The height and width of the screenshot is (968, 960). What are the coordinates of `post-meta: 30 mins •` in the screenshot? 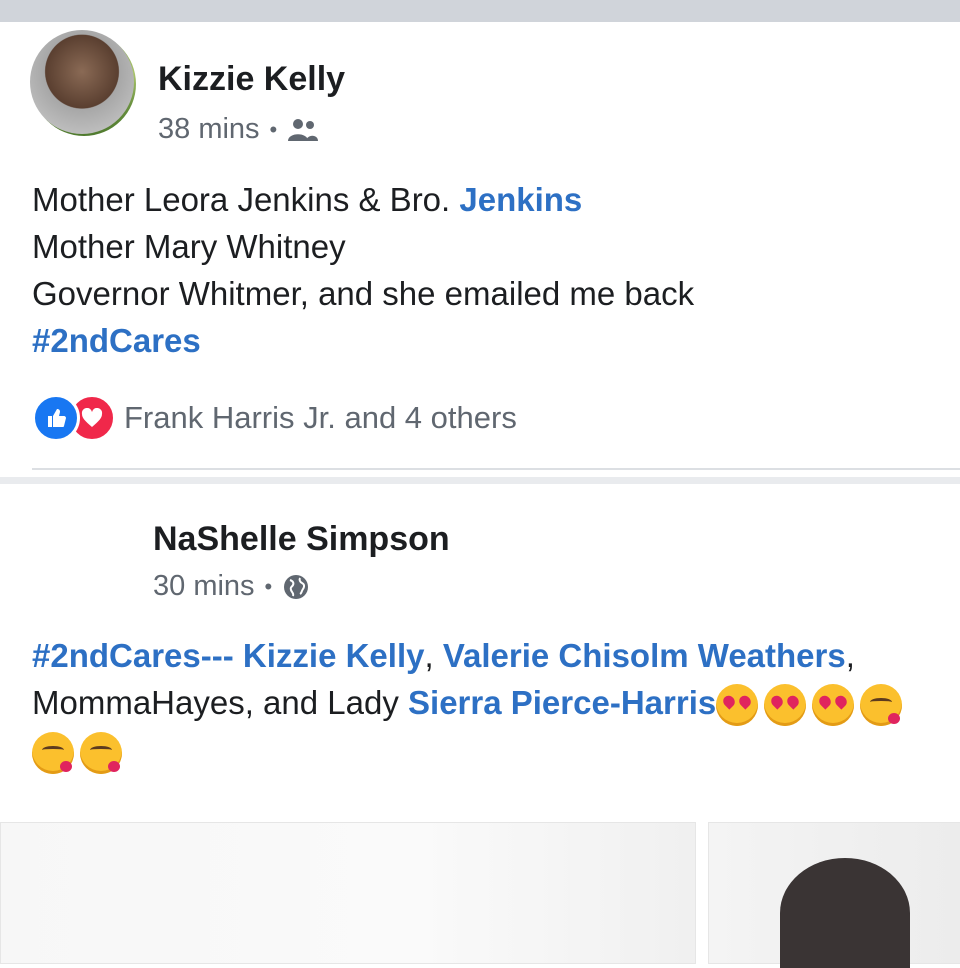 It's located at (231, 586).